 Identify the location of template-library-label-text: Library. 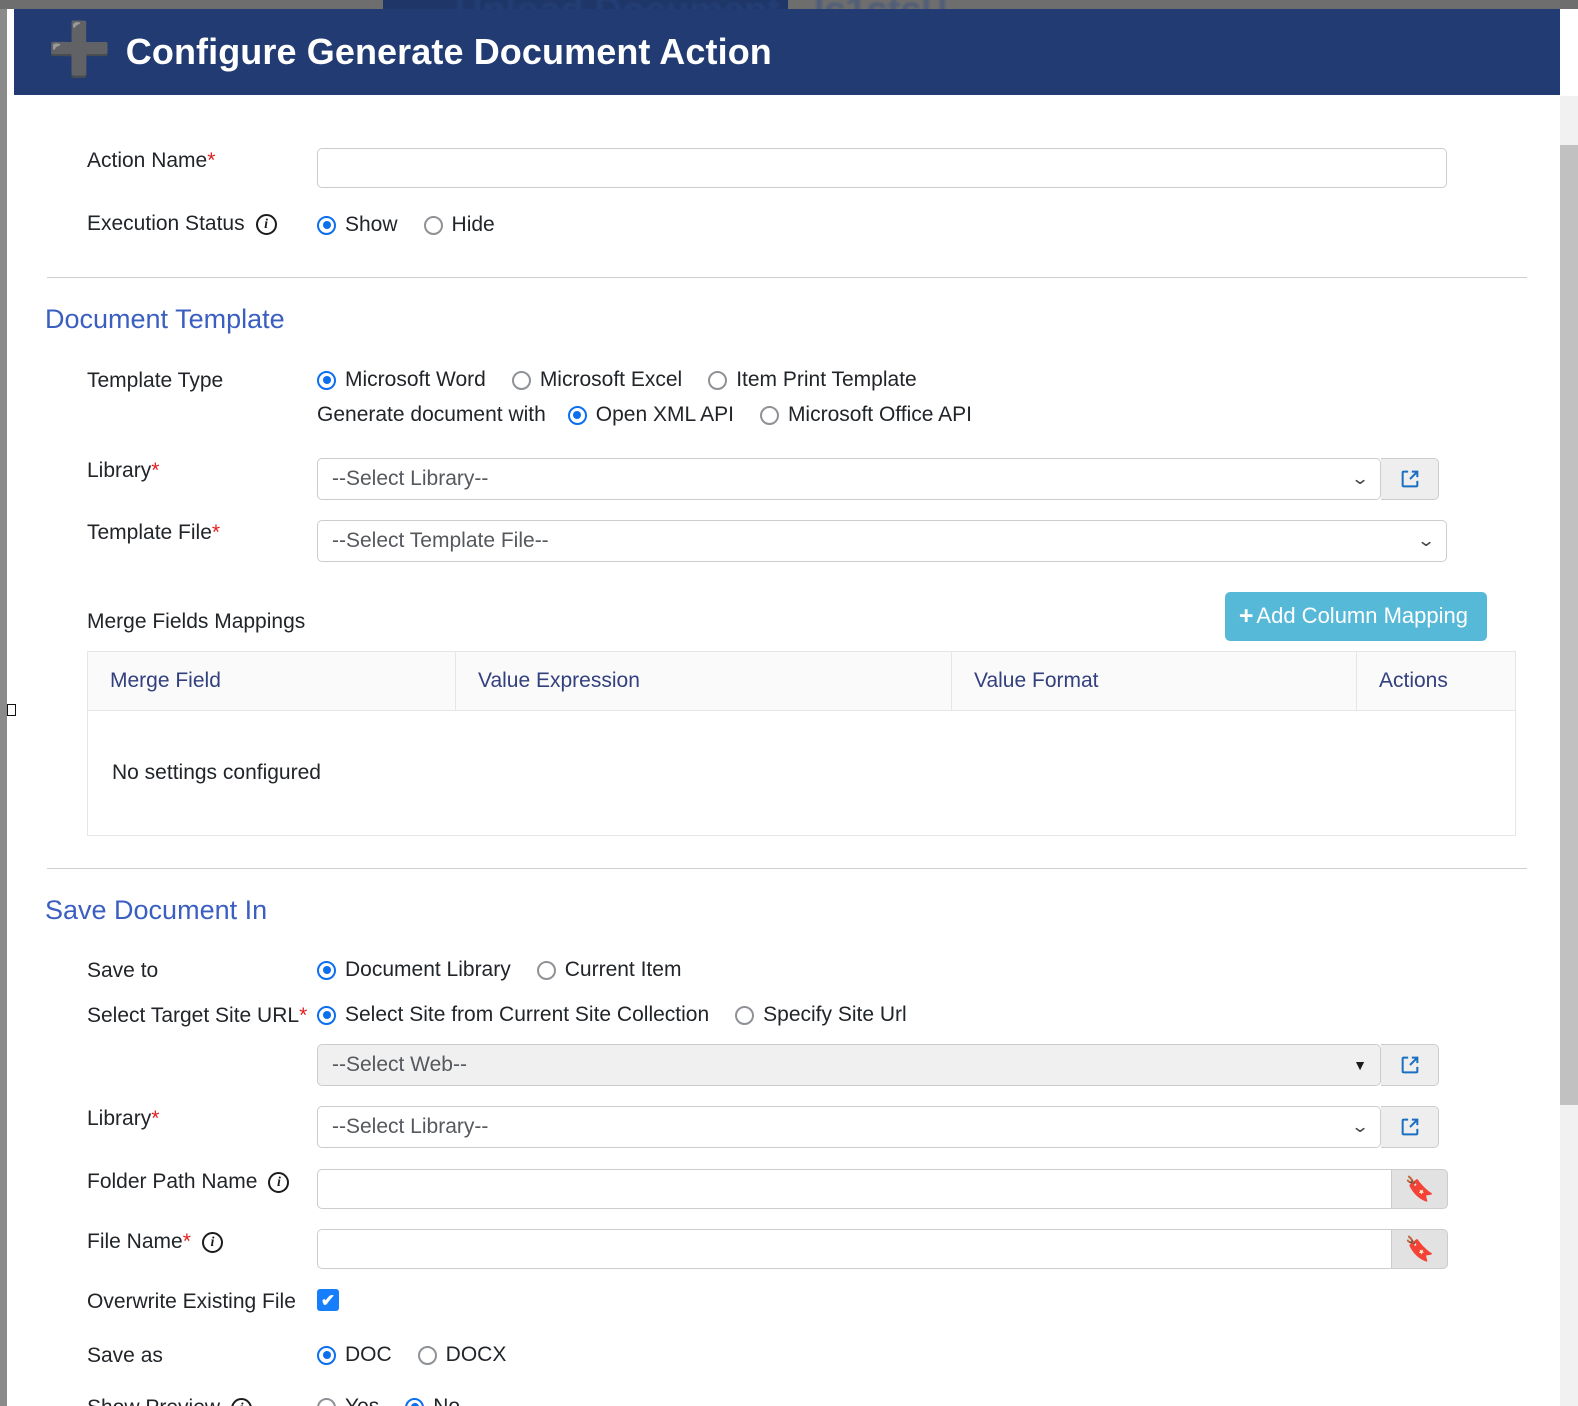
(119, 470).